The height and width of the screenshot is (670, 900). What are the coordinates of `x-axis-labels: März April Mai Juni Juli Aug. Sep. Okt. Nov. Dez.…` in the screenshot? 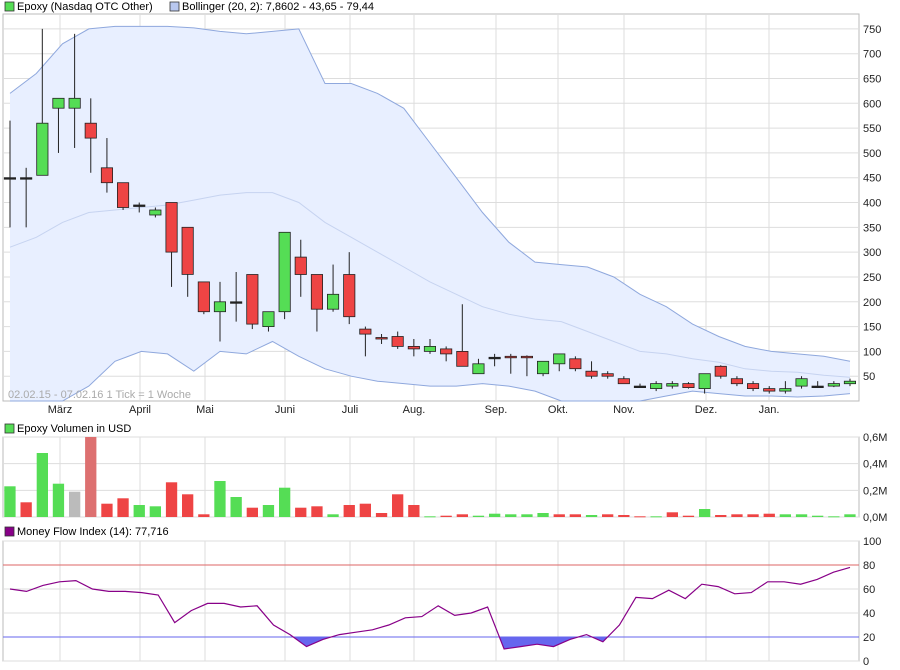 It's located at (414, 410).